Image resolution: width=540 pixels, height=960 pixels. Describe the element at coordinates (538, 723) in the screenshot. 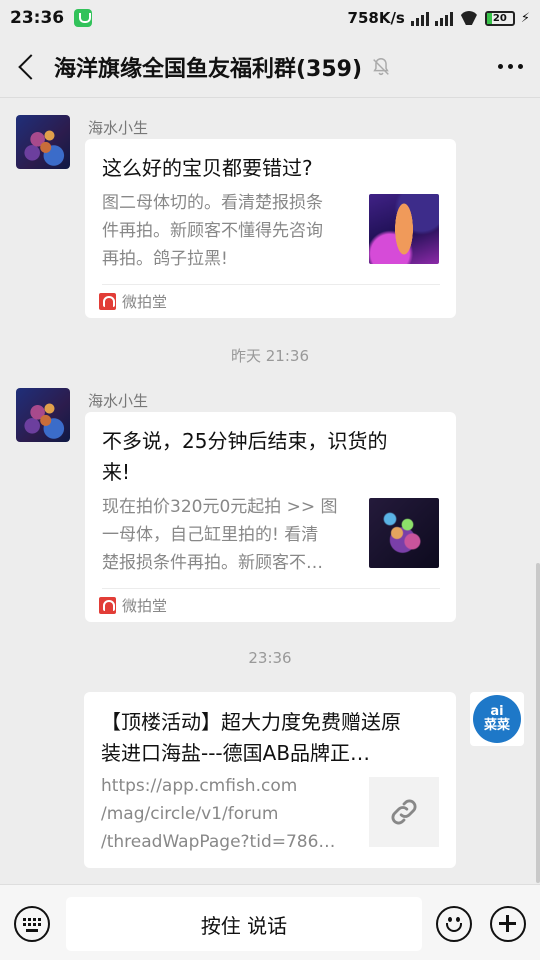

I see `scrollbar` at that location.